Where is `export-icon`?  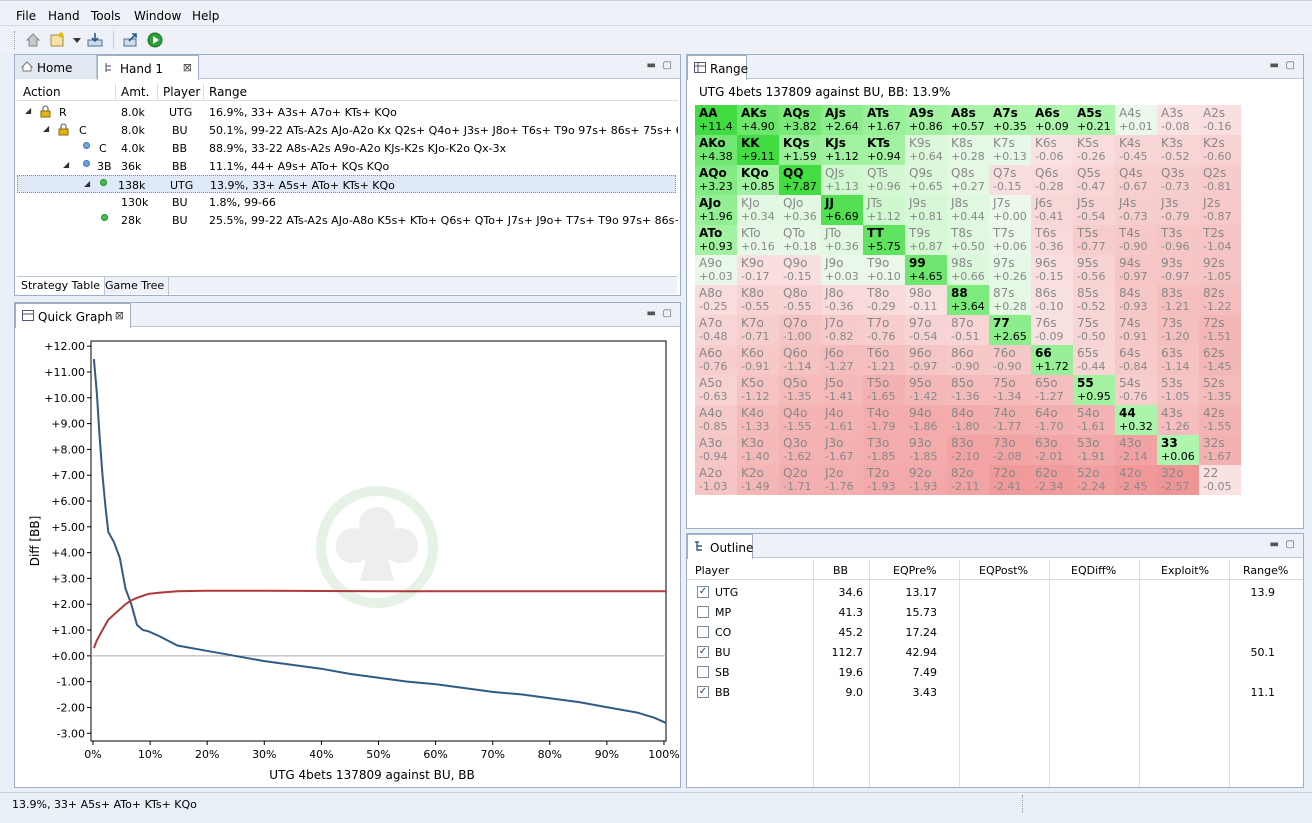 export-icon is located at coordinates (131, 40).